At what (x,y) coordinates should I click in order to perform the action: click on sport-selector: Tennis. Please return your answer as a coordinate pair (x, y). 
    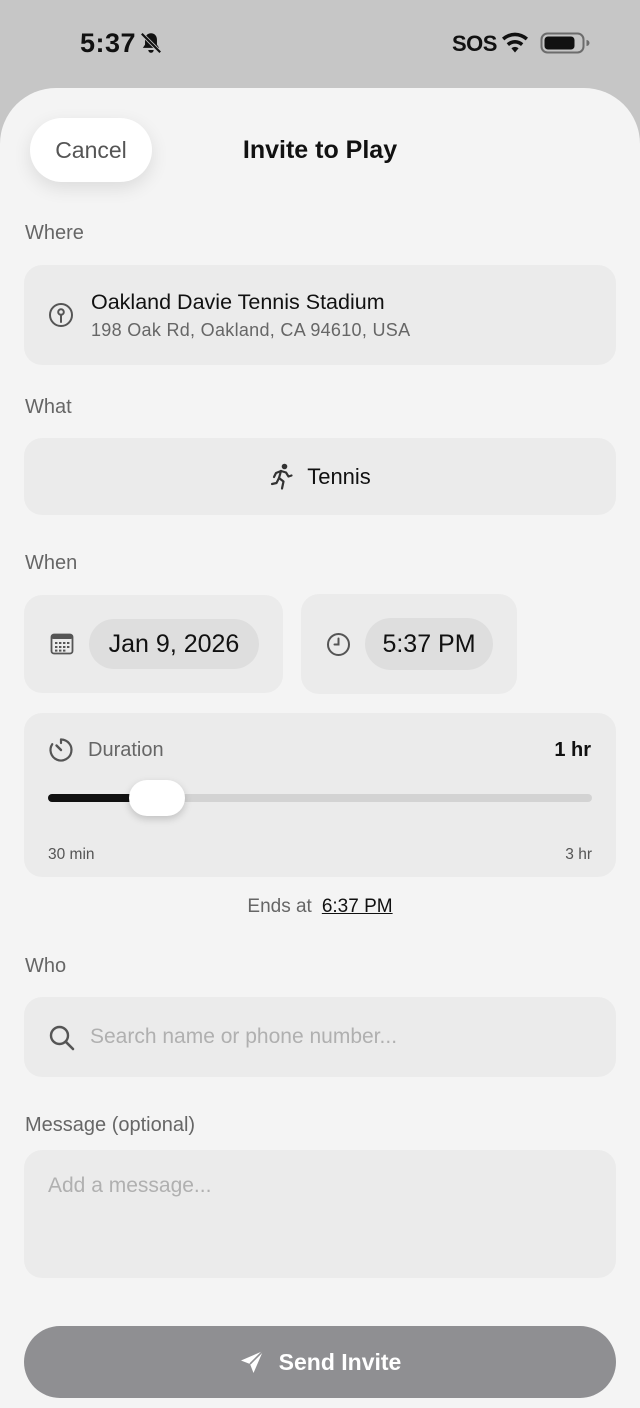
    Looking at the image, I should click on (320, 476).